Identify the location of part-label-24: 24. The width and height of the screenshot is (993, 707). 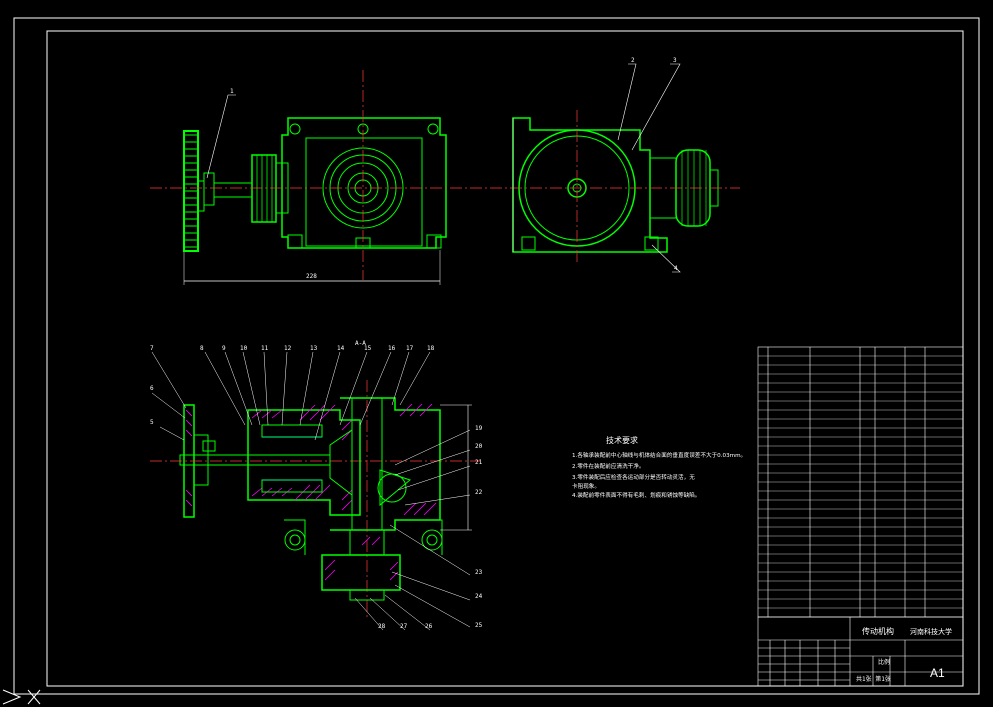
(479, 596).